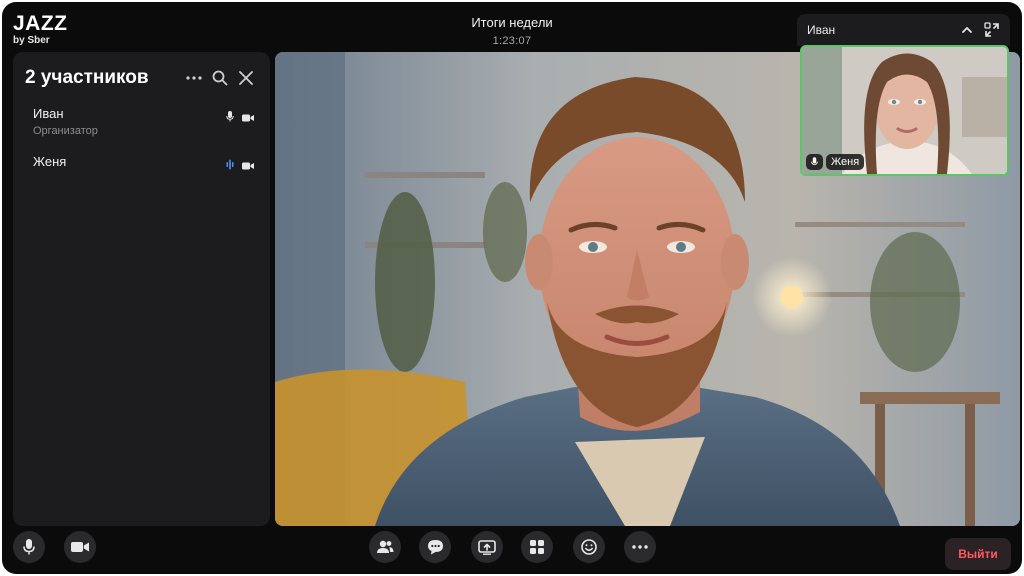 This screenshot has height=576, width=1024. What do you see at coordinates (220, 78) in the screenshot?
I see `search-icon` at bounding box center [220, 78].